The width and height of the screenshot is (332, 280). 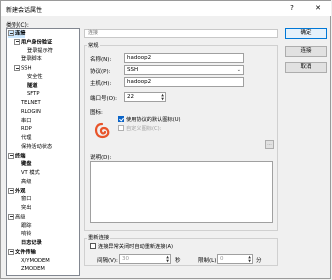 I want to click on limit-stepper: 0 ▲ ▼, so click(x=235, y=259).